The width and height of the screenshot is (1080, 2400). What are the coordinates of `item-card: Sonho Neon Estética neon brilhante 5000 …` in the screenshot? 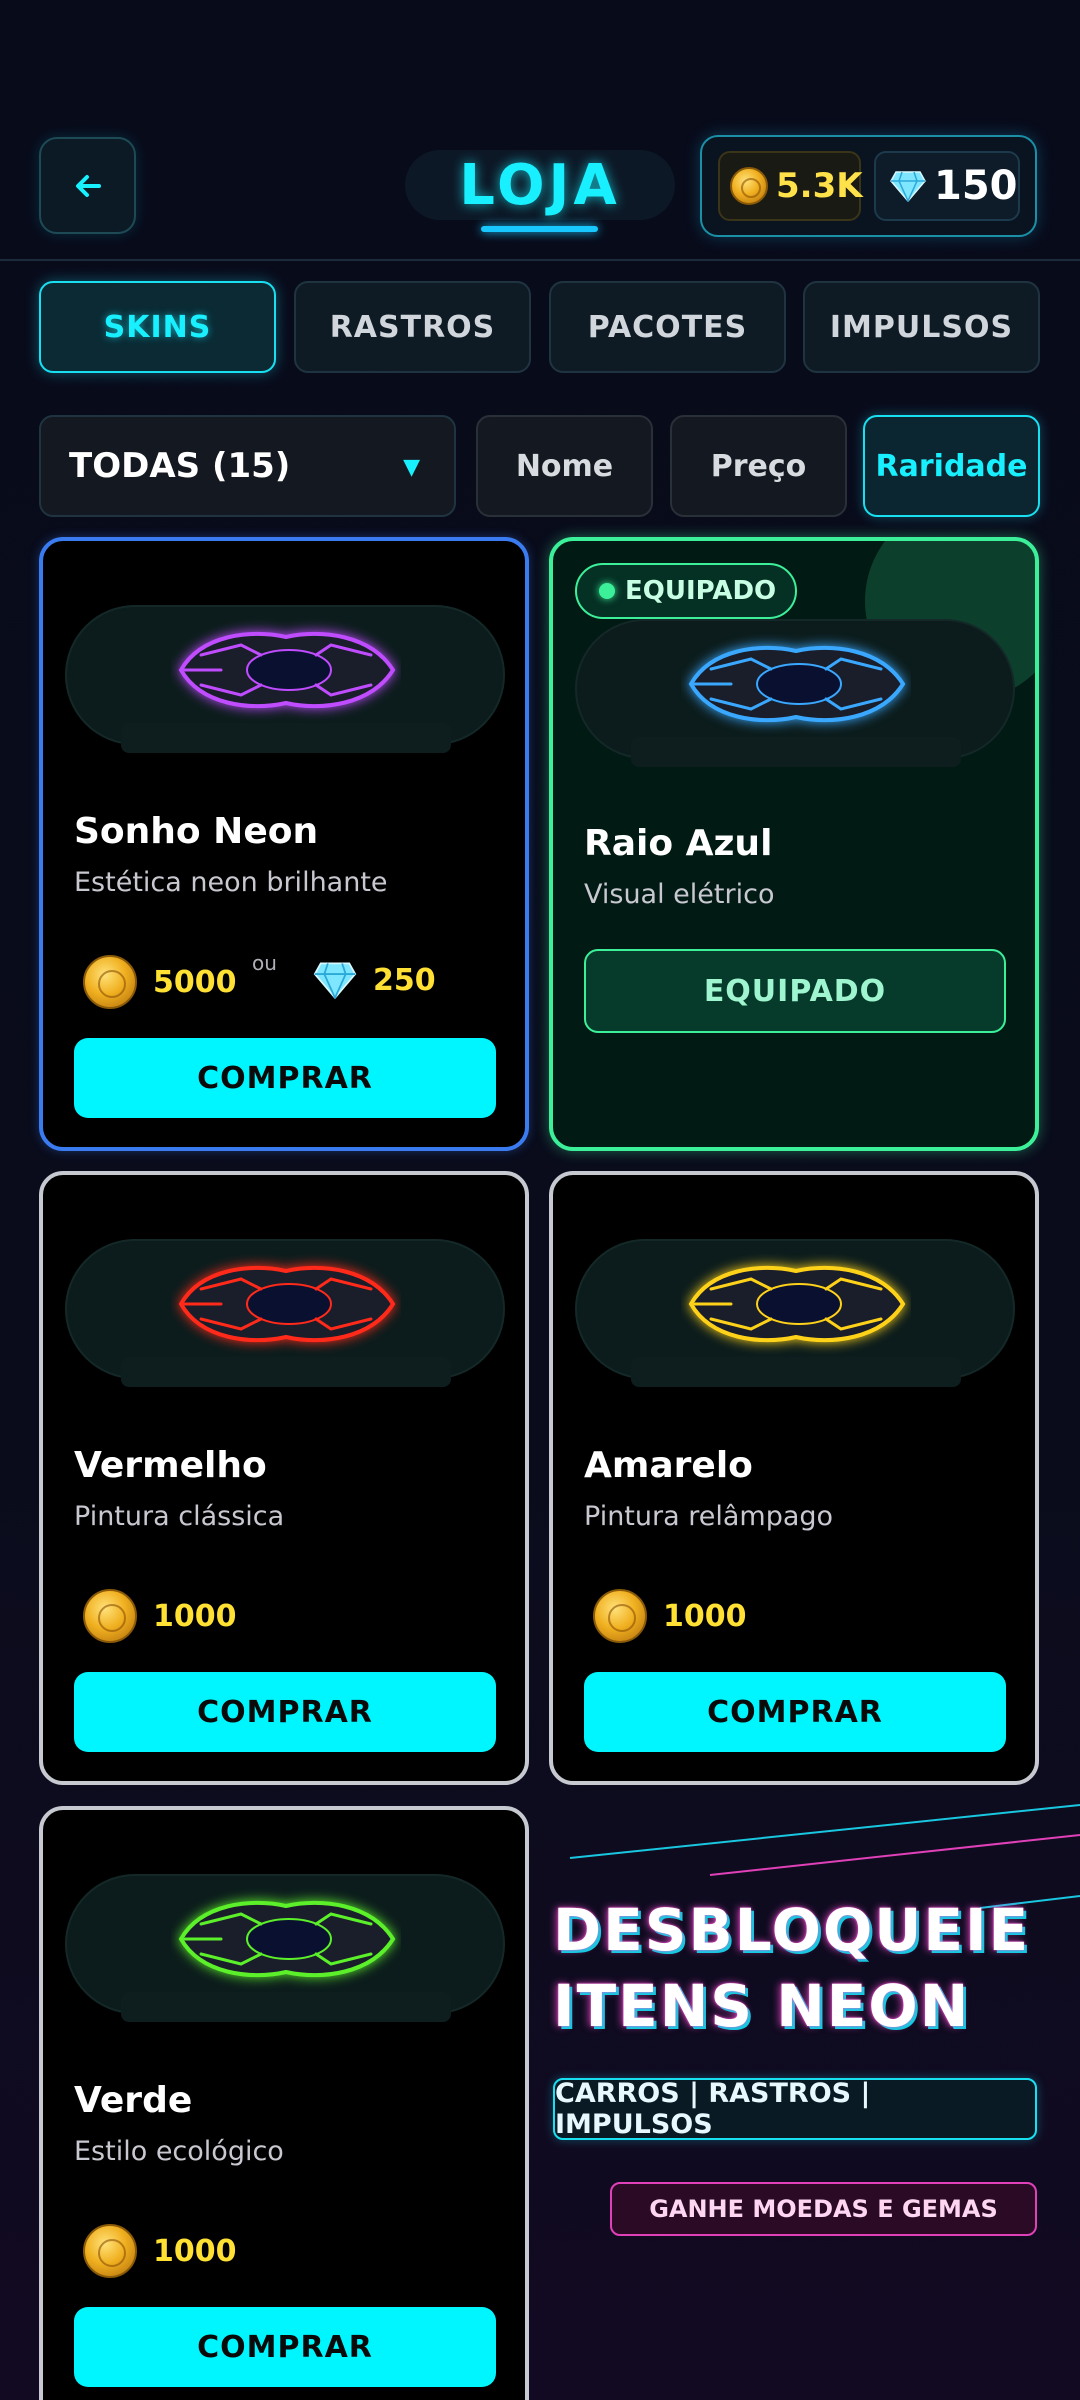 It's located at (284, 844).